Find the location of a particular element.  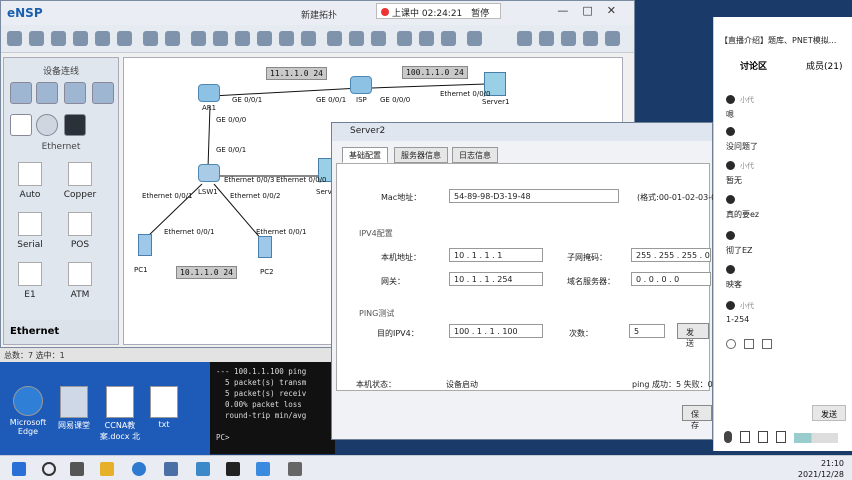

router-category-icon is located at coordinates (21, 93).